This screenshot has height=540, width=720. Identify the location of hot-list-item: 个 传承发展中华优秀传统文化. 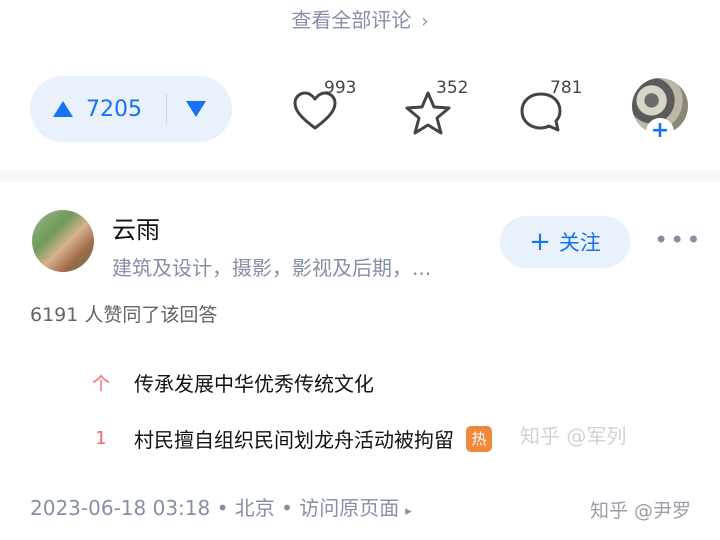
(232, 382).